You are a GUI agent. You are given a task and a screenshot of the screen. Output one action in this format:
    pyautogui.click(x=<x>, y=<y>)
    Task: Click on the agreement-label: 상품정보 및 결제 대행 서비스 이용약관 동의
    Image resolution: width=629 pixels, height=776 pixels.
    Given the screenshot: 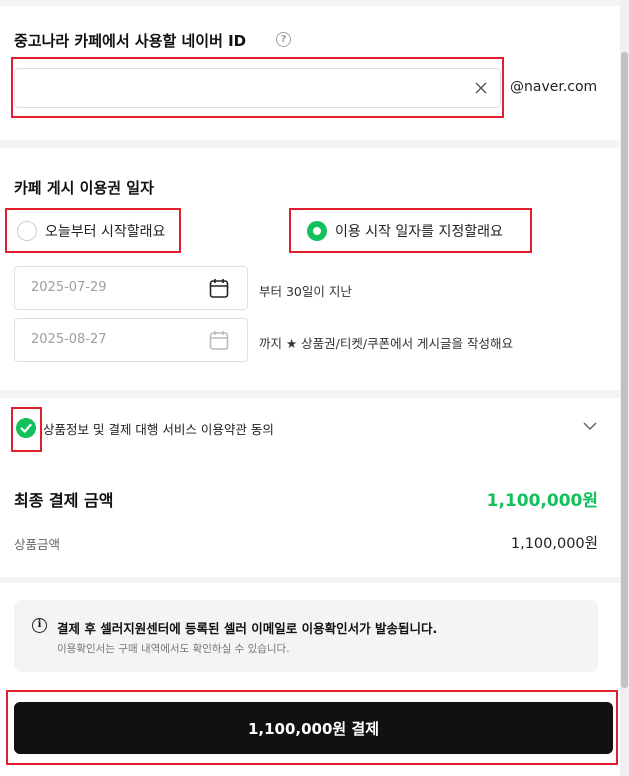 What is the action you would take?
    pyautogui.click(x=158, y=429)
    